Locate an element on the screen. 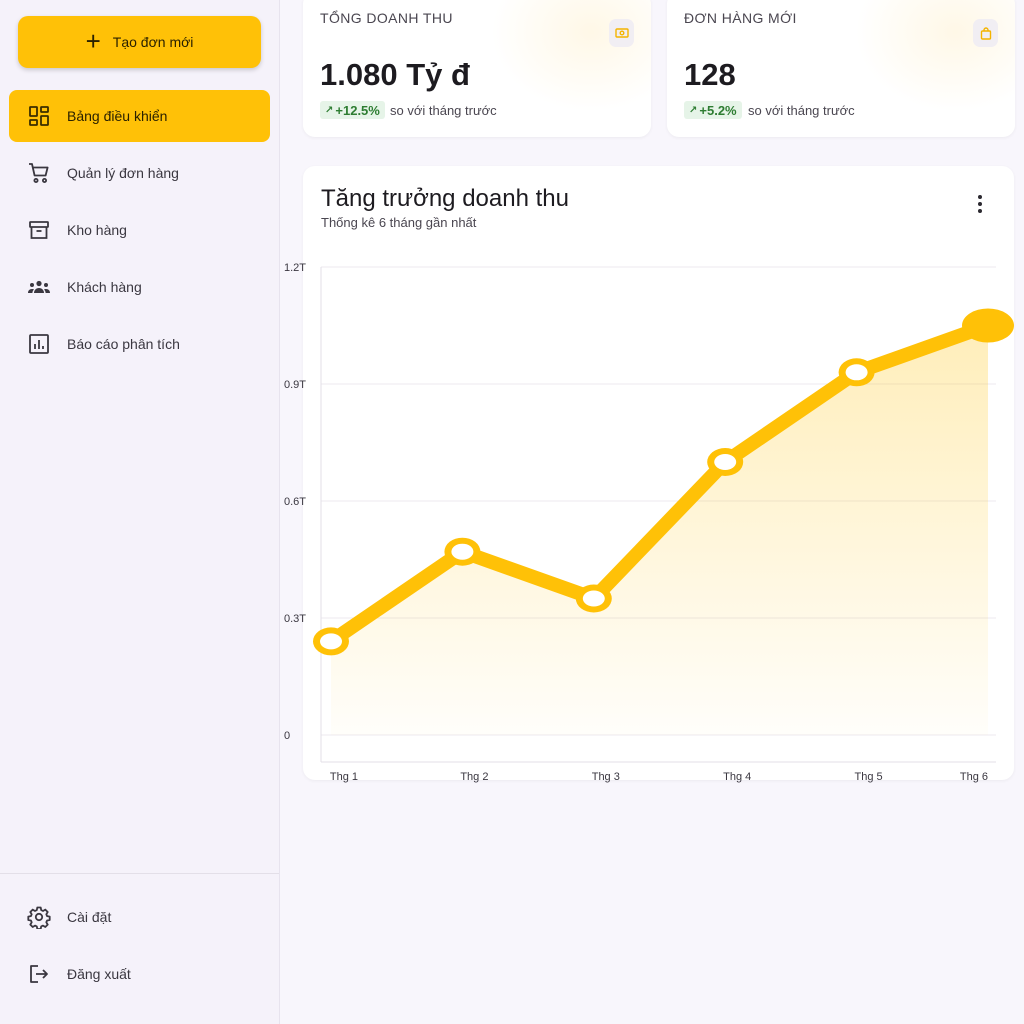 The width and height of the screenshot is (1024, 1024). trend-badge: ↗ +12.5% is located at coordinates (352, 110).